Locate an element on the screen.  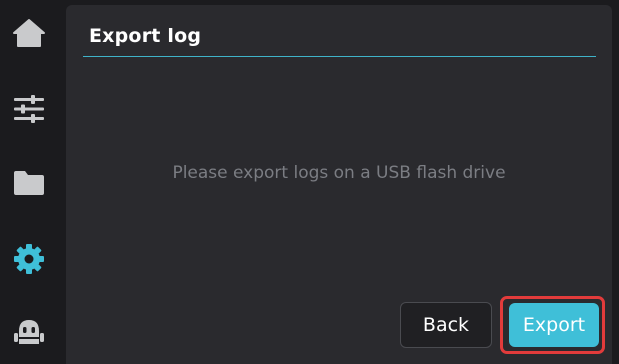
export-button: Export is located at coordinates (554, 325).